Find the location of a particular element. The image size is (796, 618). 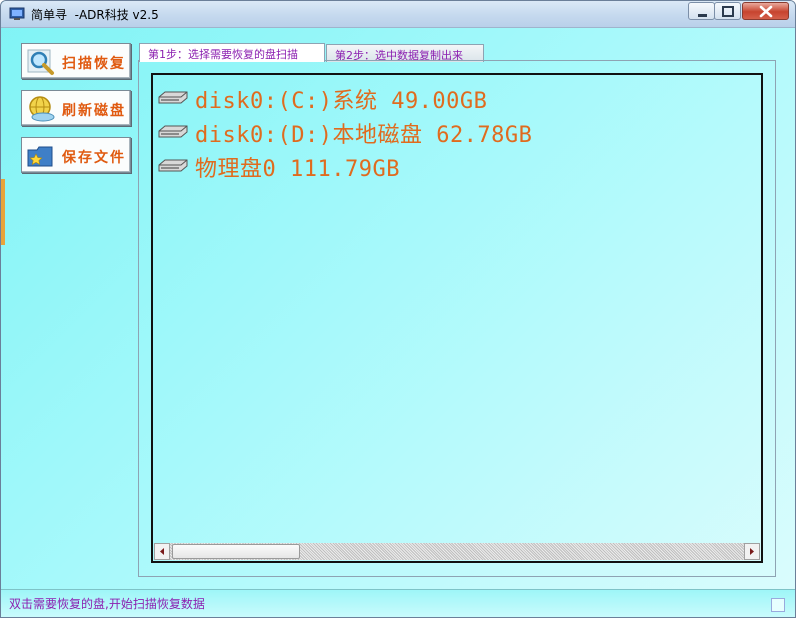

save-file-button: 保存文件 is located at coordinates (76, 155).